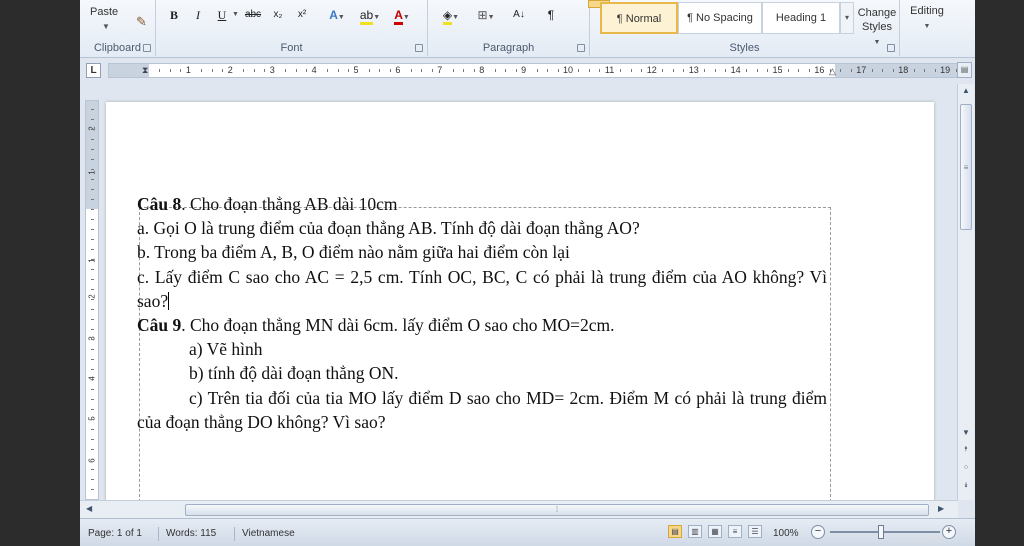 The width and height of the screenshot is (1024, 546). What do you see at coordinates (945, 70) in the screenshot?
I see `ruler-number: 19` at bounding box center [945, 70].